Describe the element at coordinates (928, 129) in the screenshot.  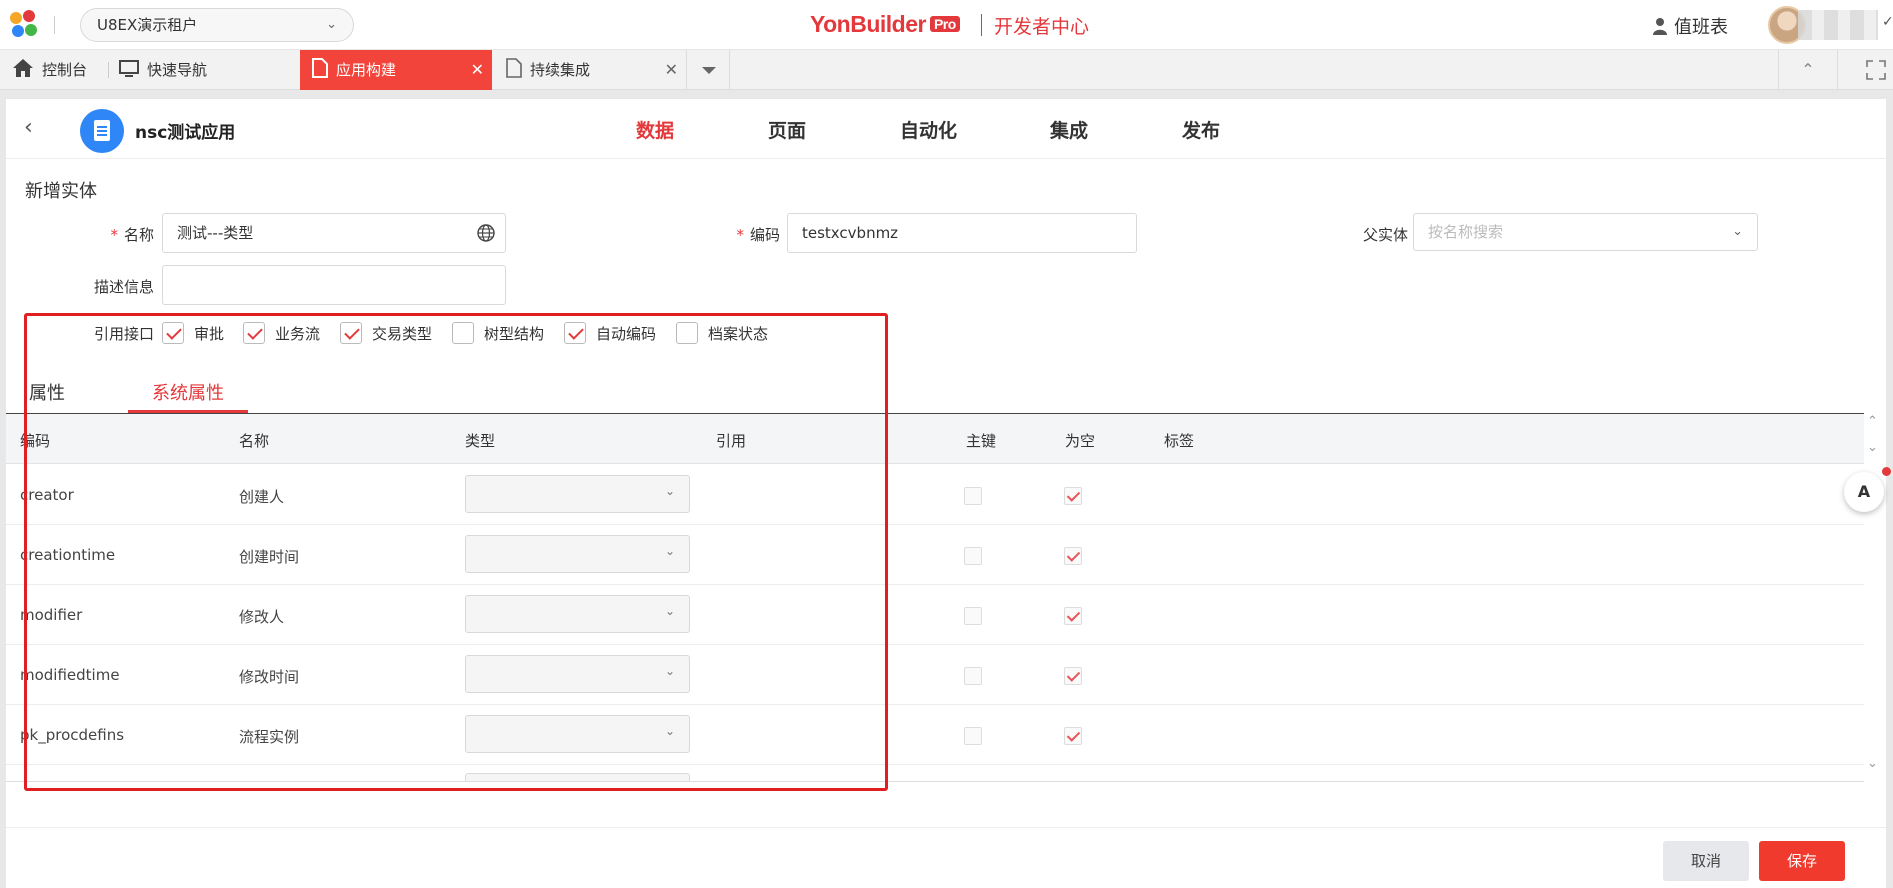
I see `nav-automation: 自动化` at that location.